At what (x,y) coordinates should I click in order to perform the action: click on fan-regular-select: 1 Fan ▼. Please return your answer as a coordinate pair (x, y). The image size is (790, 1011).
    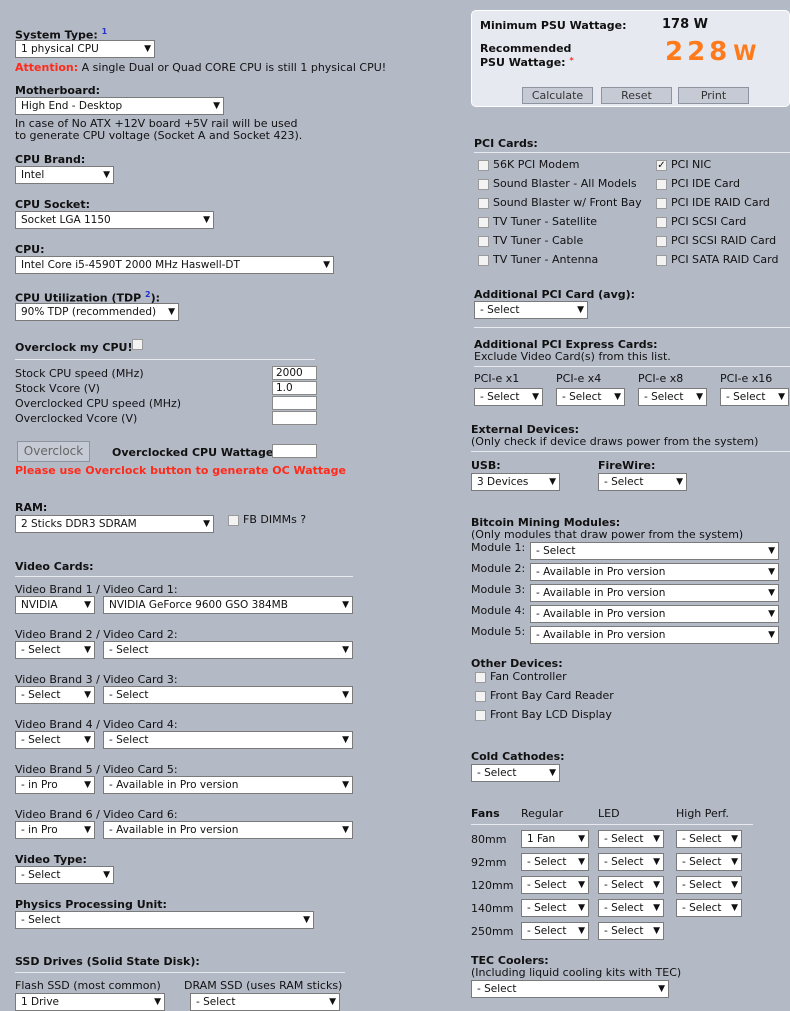
    Looking at the image, I should click on (555, 839).